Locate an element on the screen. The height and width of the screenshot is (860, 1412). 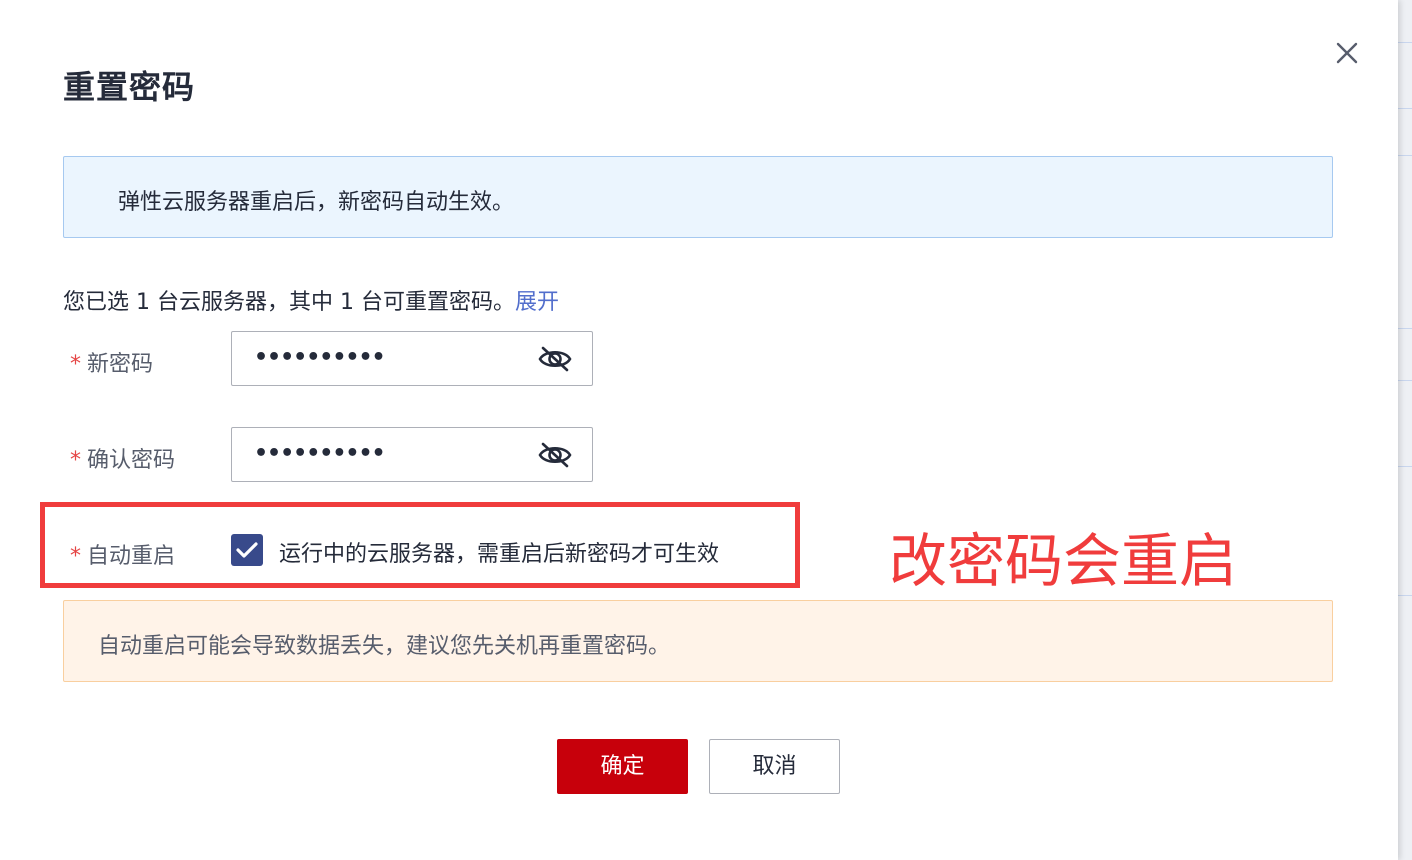
confirm-password-input: •••••••••• is located at coordinates (412, 454).